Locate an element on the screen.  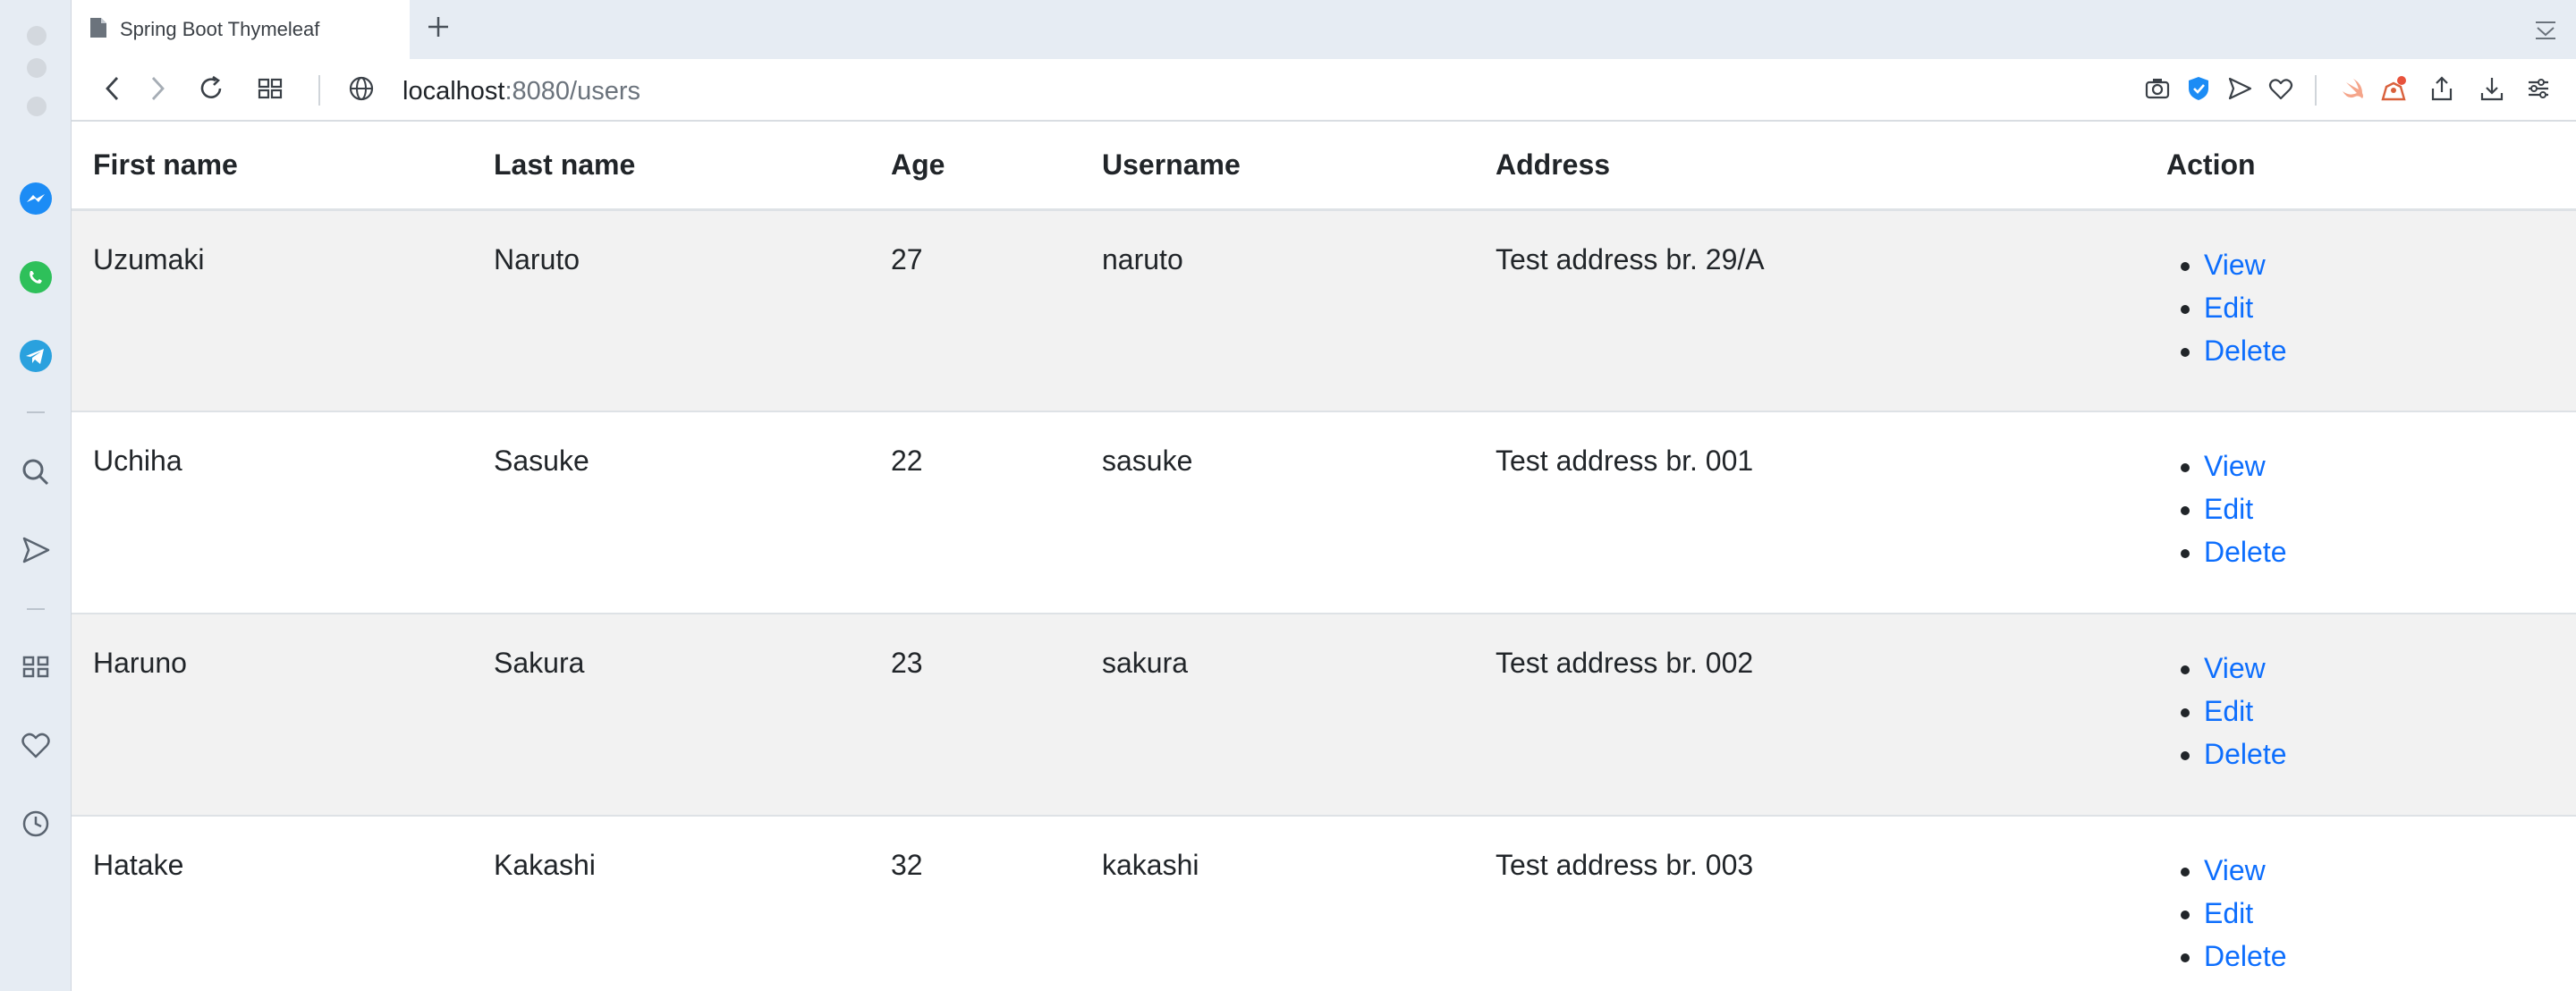
globe-icon is located at coordinates (361, 90).